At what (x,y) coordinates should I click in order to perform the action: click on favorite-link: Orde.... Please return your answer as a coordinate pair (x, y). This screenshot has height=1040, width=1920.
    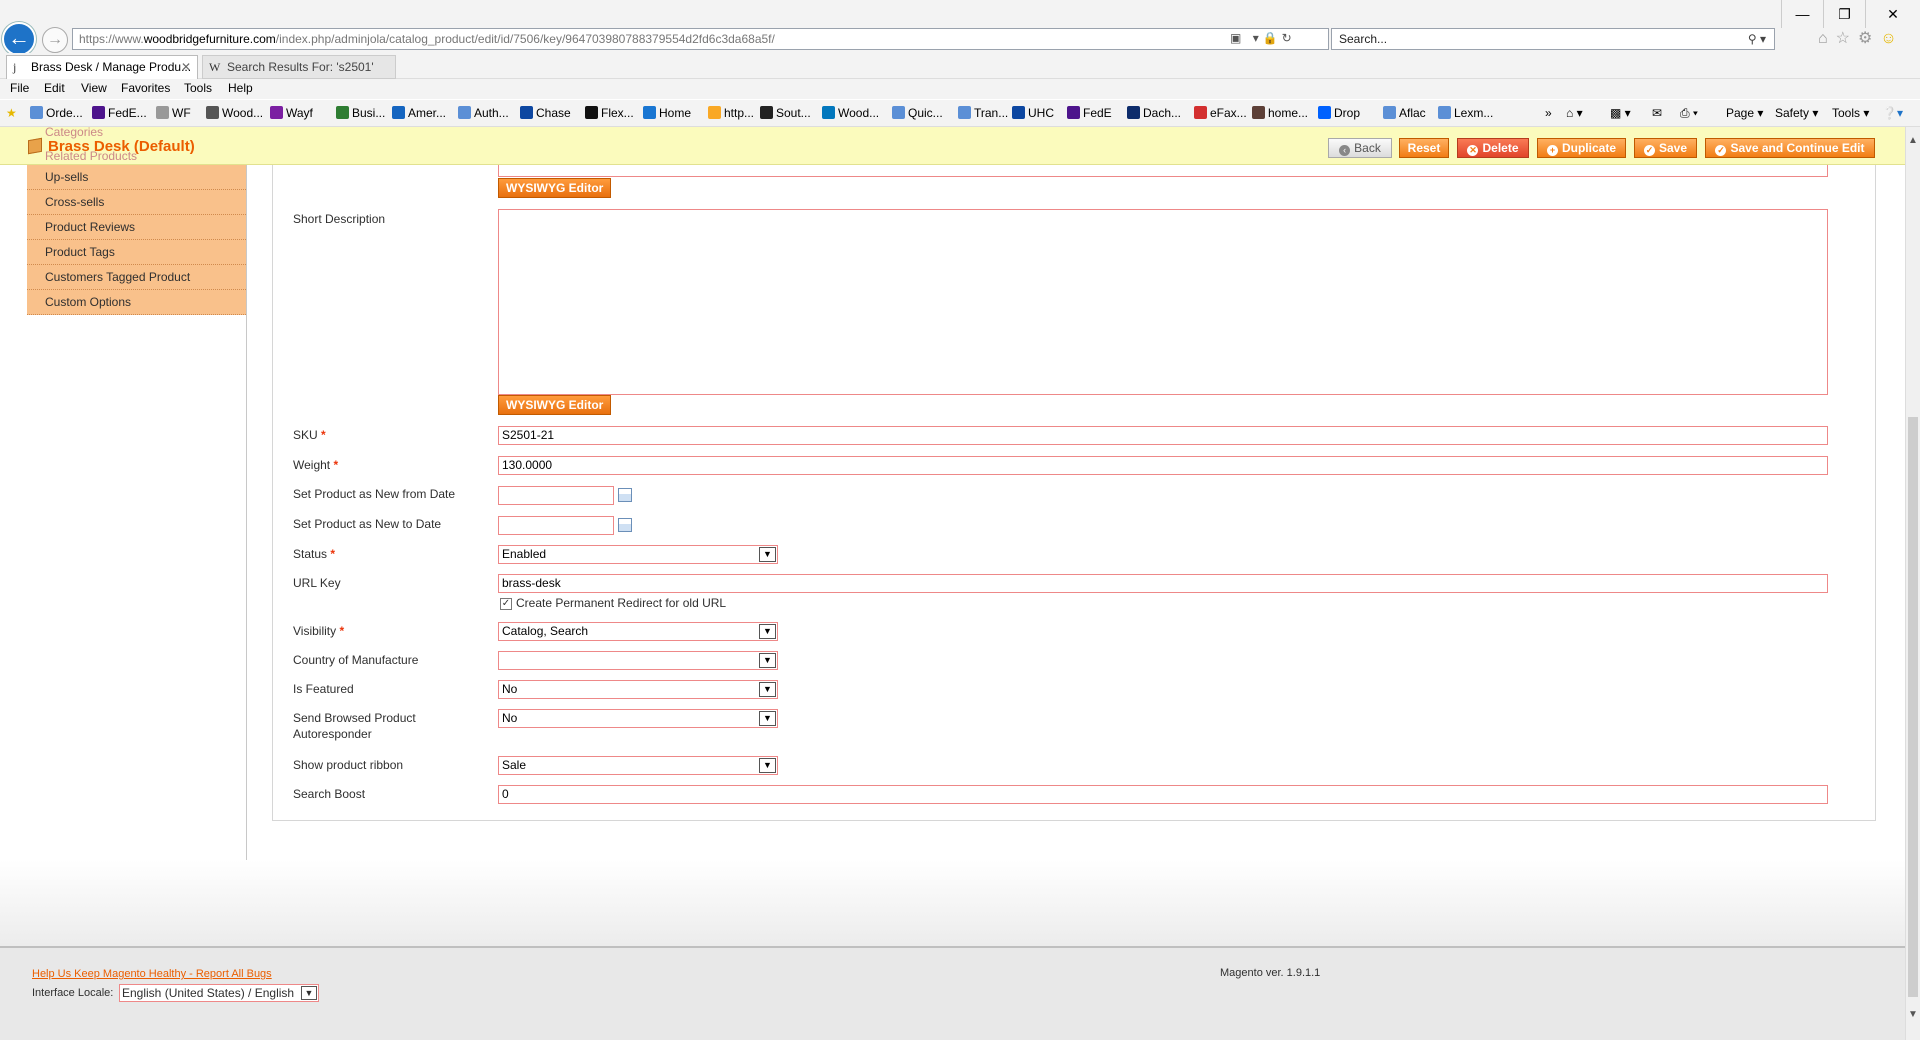
    Looking at the image, I should click on (56, 113).